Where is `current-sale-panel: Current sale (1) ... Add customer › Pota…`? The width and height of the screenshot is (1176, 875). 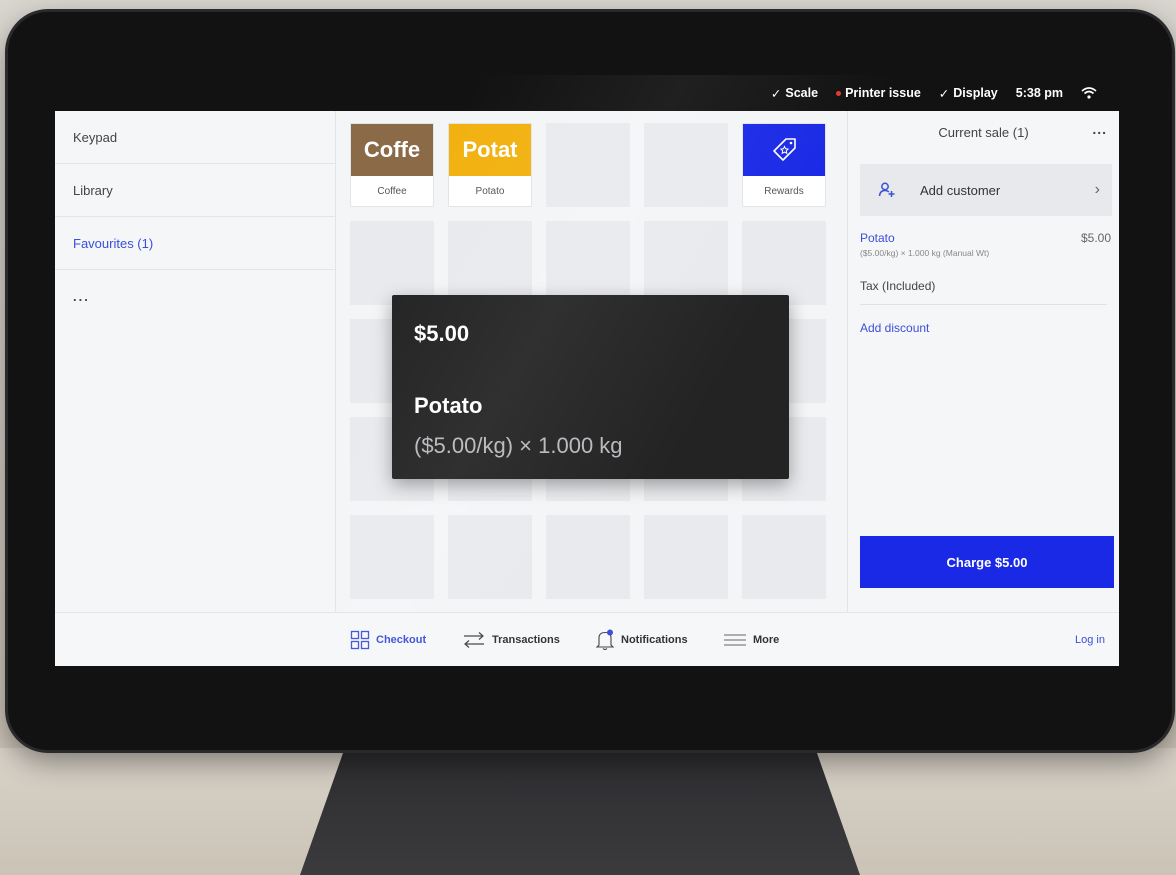
current-sale-panel: Current sale (1) ... Add customer › Pota… is located at coordinates (983, 361).